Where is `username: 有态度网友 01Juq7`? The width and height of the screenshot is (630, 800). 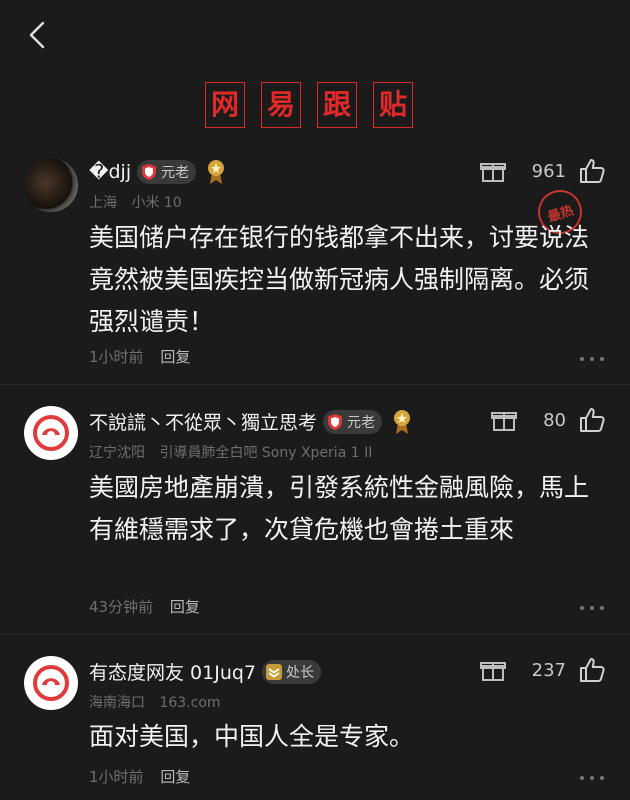
username: 有态度网友 01Juq7 is located at coordinates (172, 671).